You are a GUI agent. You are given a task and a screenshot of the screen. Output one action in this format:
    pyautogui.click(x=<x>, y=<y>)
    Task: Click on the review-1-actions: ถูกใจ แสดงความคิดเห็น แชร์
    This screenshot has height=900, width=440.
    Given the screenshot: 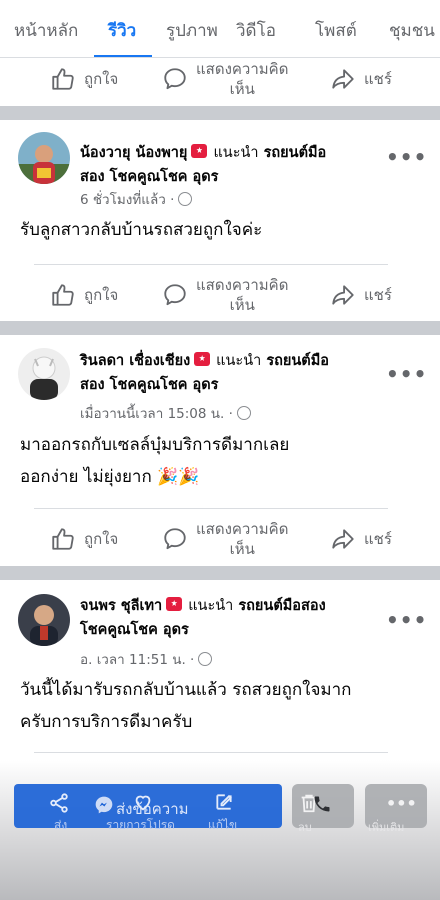 What is the action you would take?
    pyautogui.click(x=220, y=295)
    